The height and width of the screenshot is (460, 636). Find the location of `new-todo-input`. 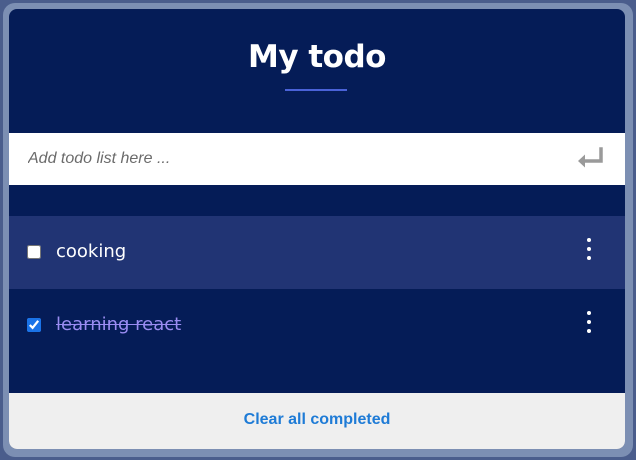

new-todo-input is located at coordinates (279, 159).